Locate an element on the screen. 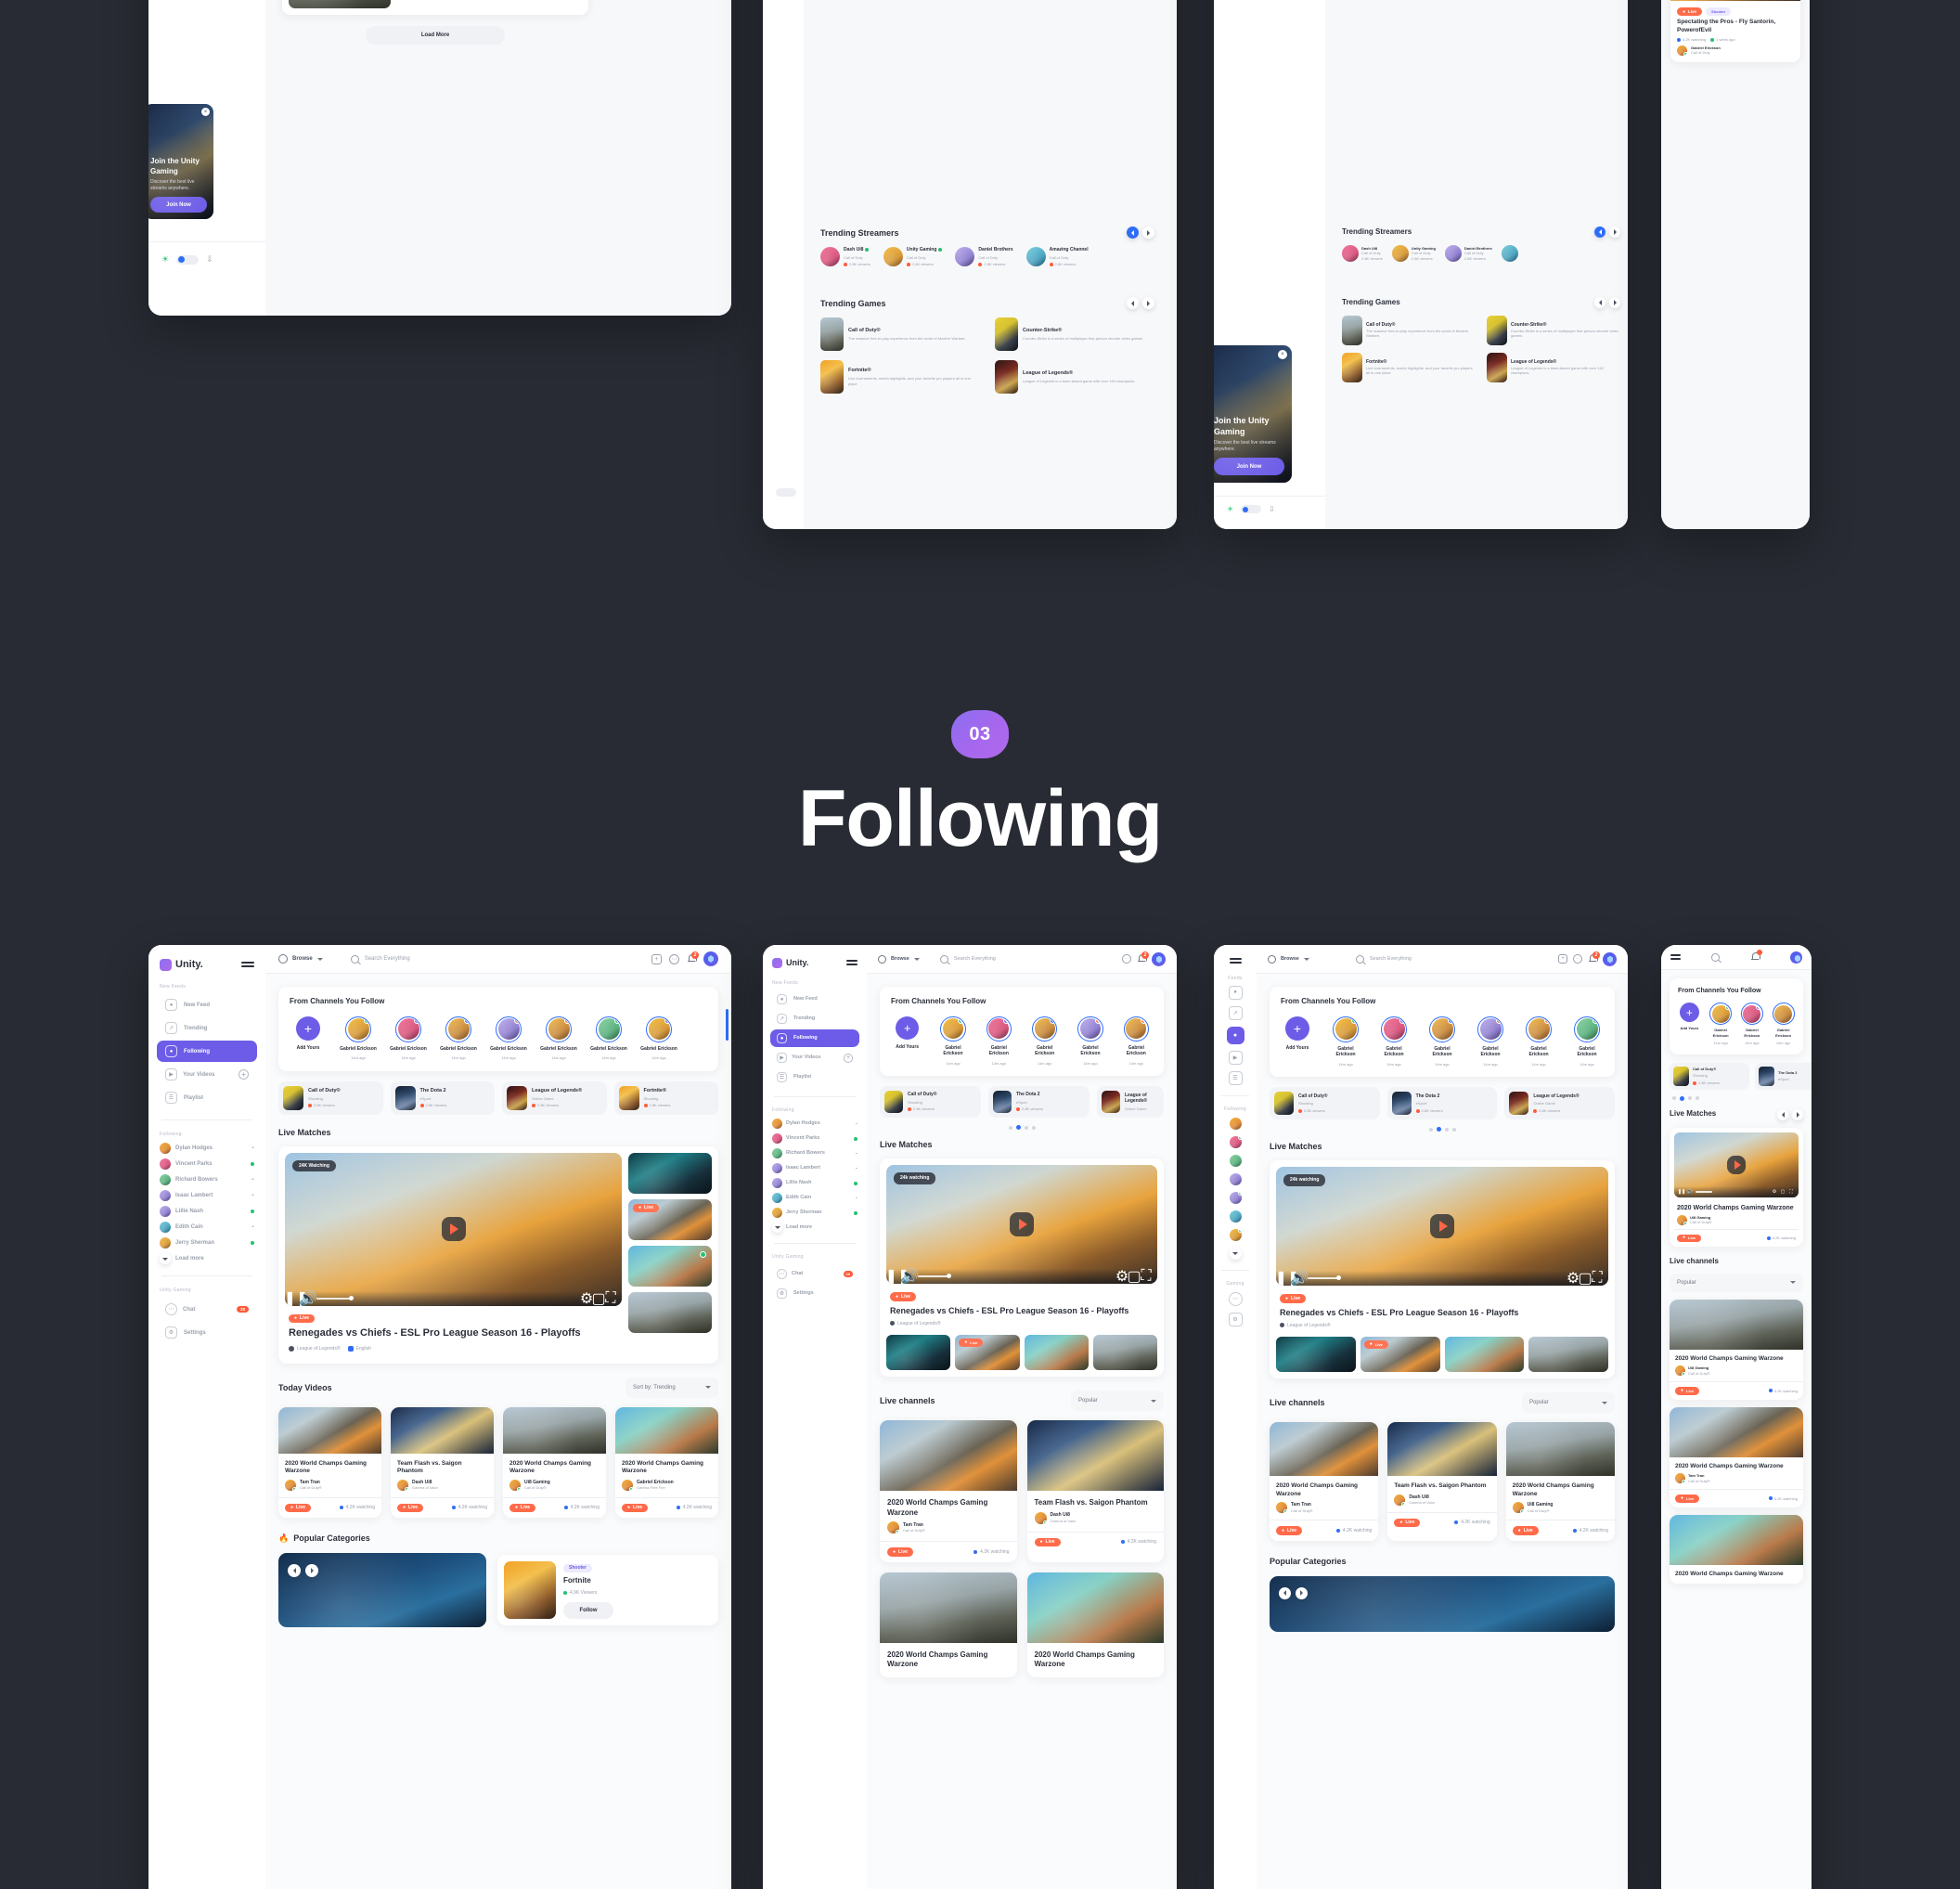  video-player: 24k watching ❚❚ 🔊 ⚙ ▢ ⛶ is located at coordinates (1442, 1227).